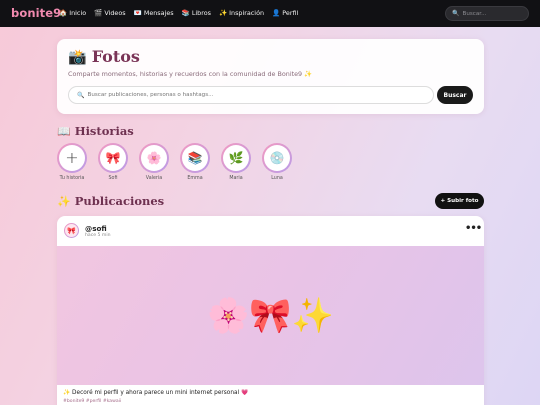 Image resolution: width=540 pixels, height=405 pixels. What do you see at coordinates (36, 13) in the screenshot?
I see `app-logo: bonite9` at bounding box center [36, 13].